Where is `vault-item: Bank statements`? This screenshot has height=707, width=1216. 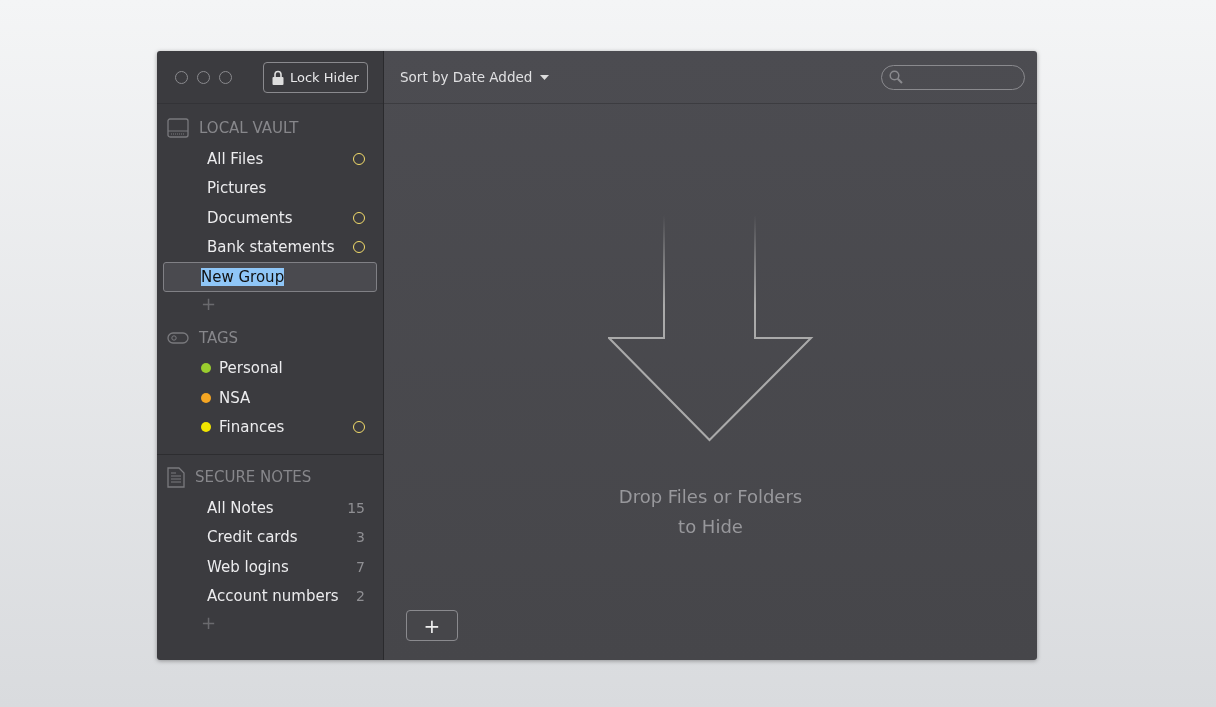
vault-item: Bank statements is located at coordinates (270, 247).